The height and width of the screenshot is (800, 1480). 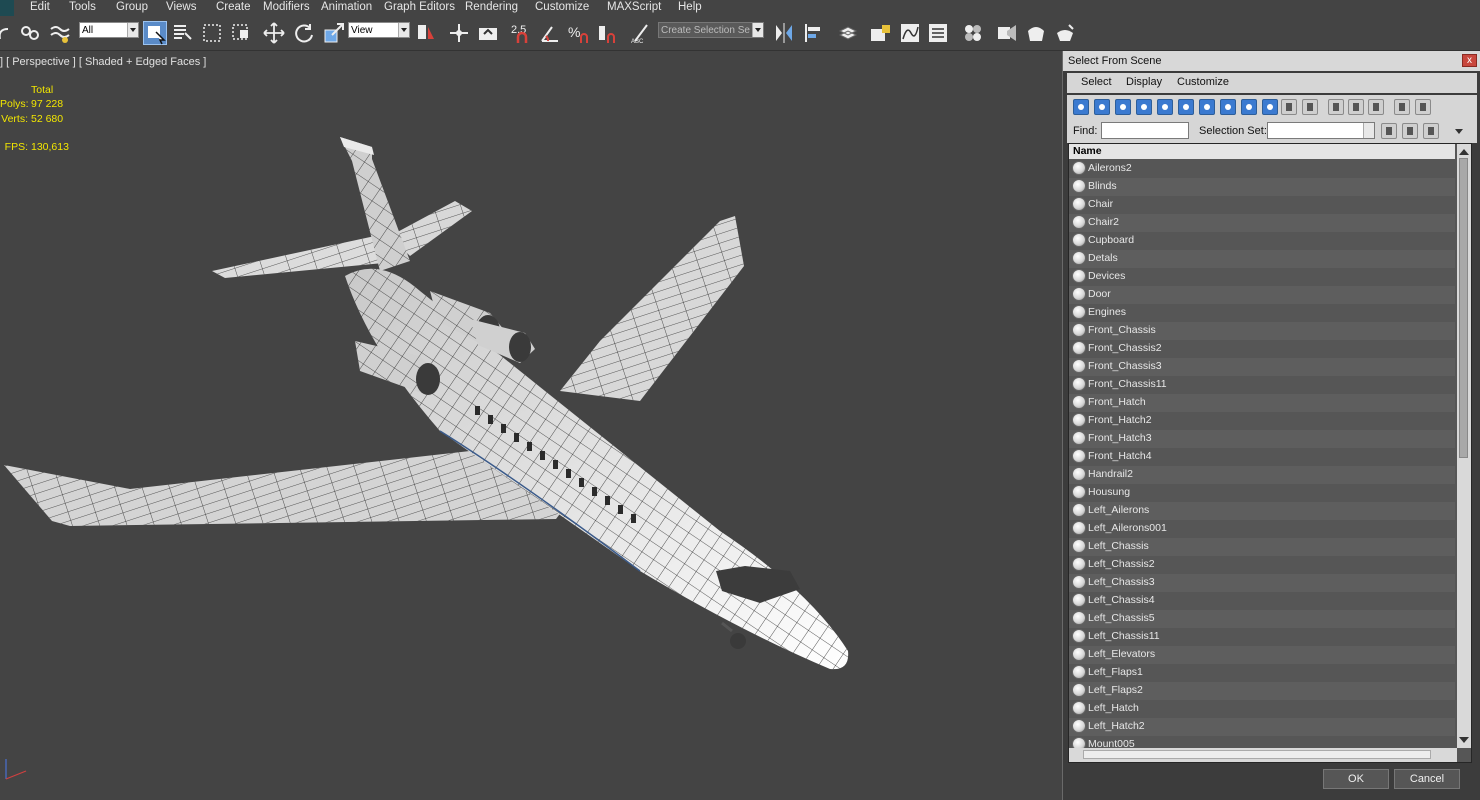 I want to click on display-cameras-icon, so click(x=1144, y=107).